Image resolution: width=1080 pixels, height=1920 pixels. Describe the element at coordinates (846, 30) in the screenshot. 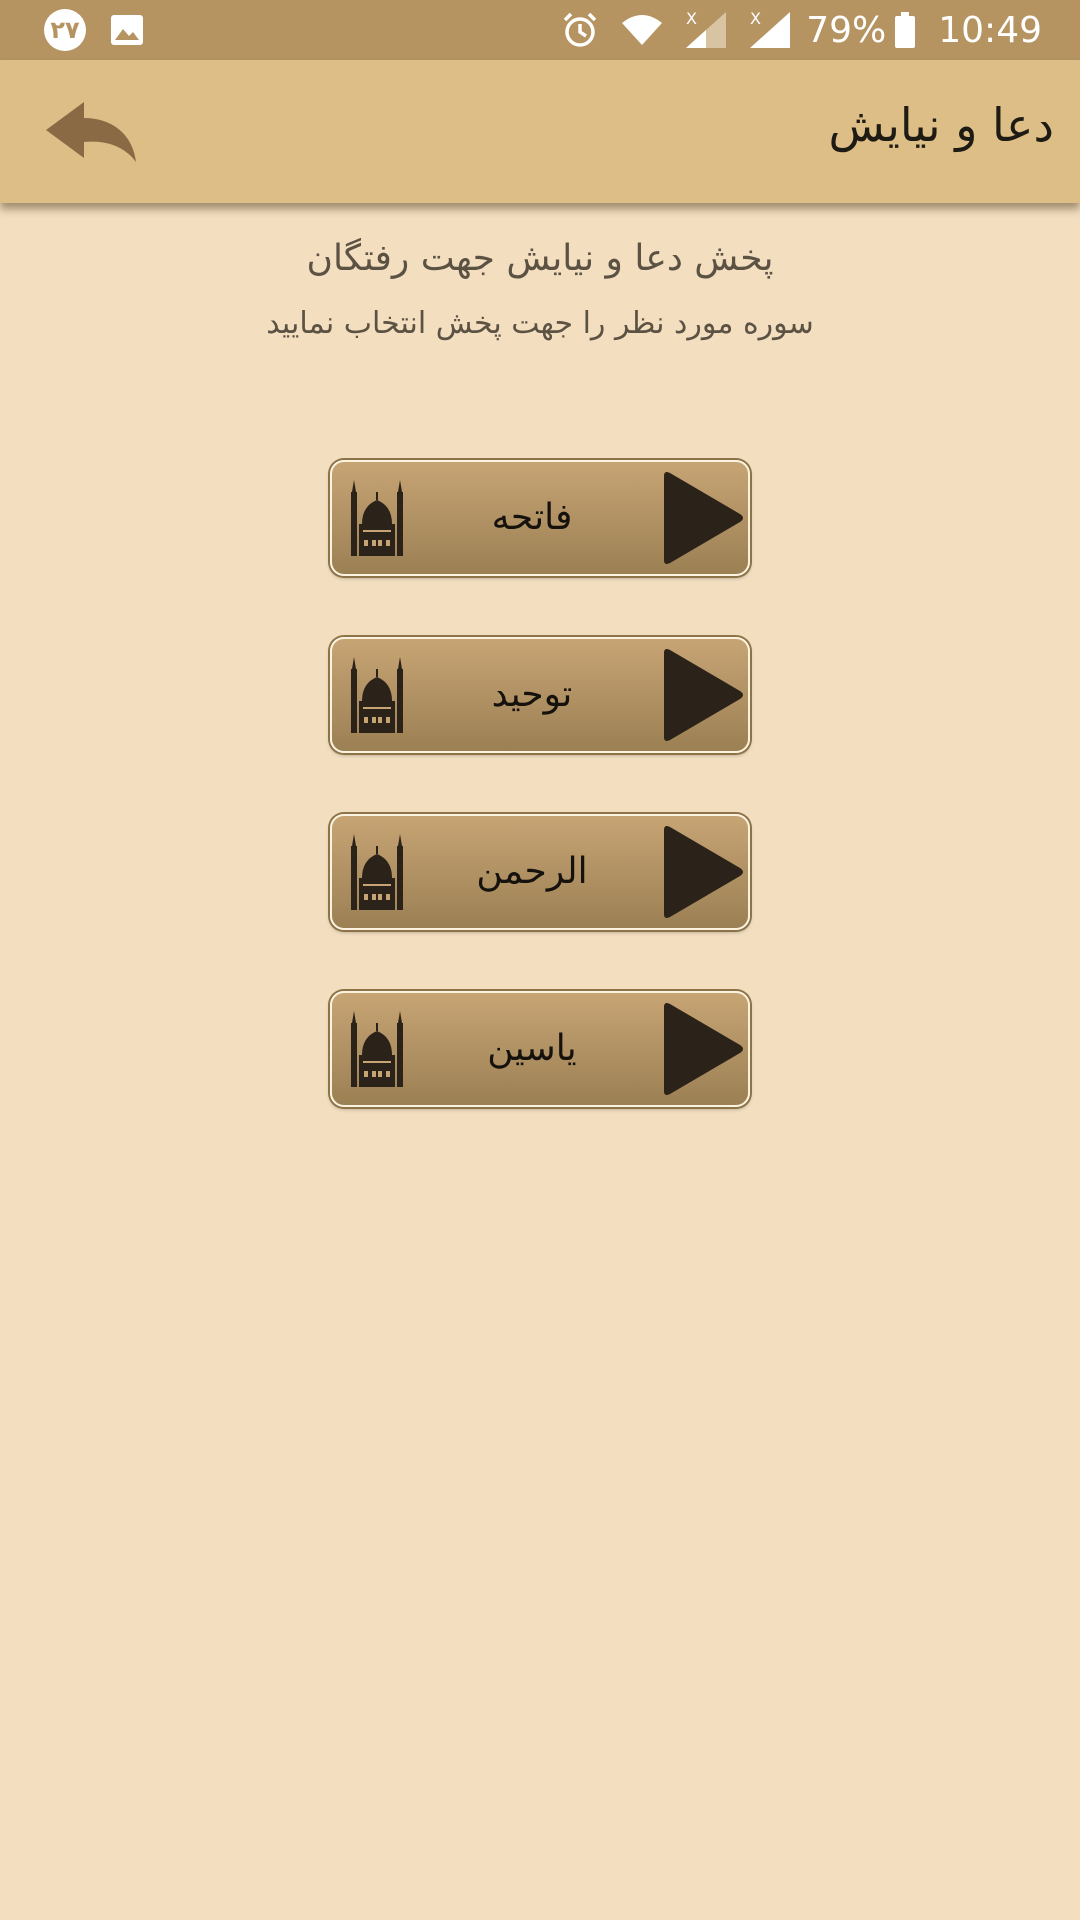

I see `battery-percent: 79%` at that location.